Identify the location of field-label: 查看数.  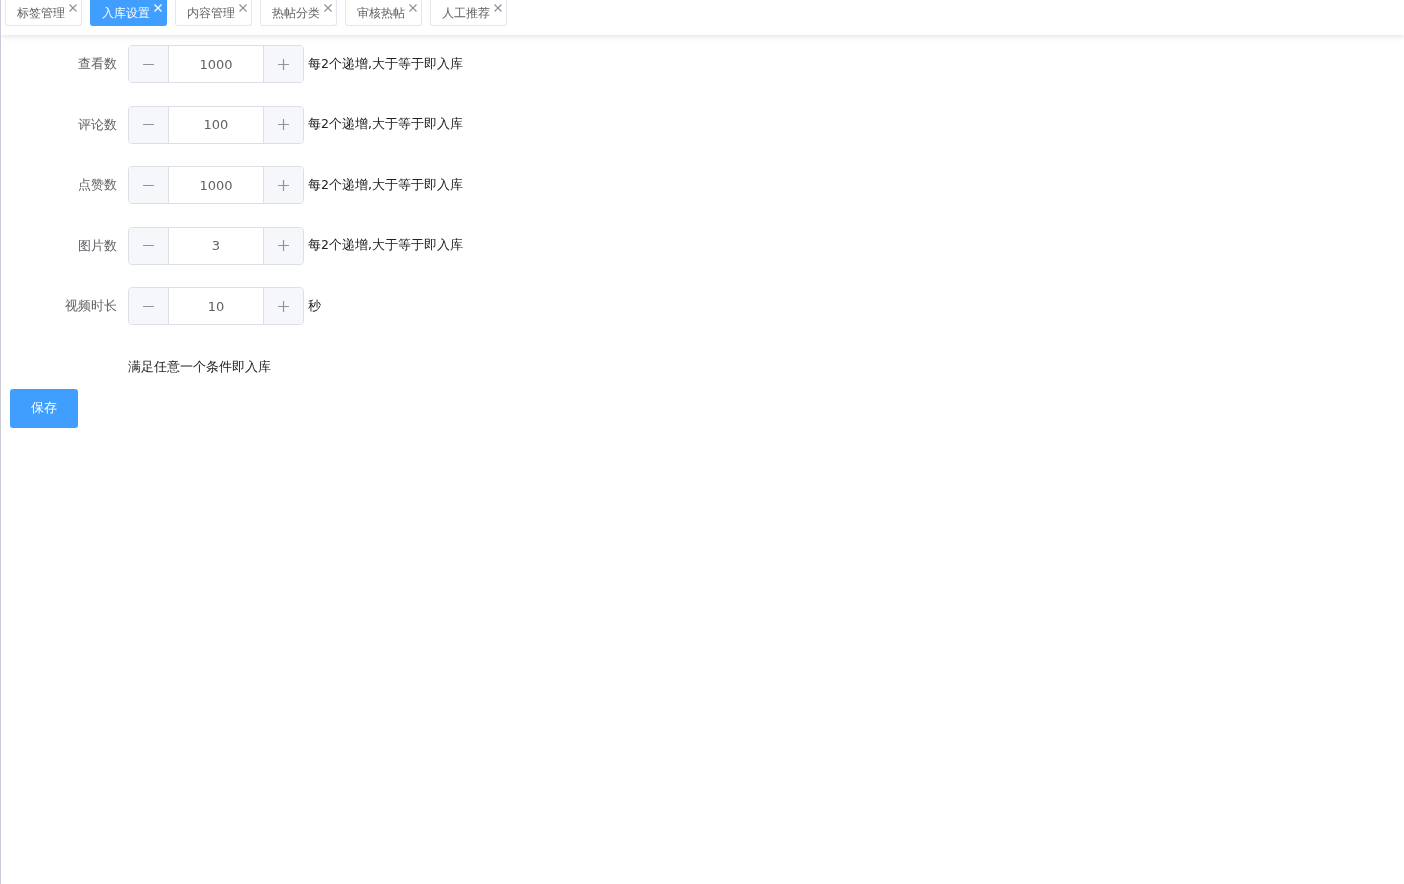
(97, 64).